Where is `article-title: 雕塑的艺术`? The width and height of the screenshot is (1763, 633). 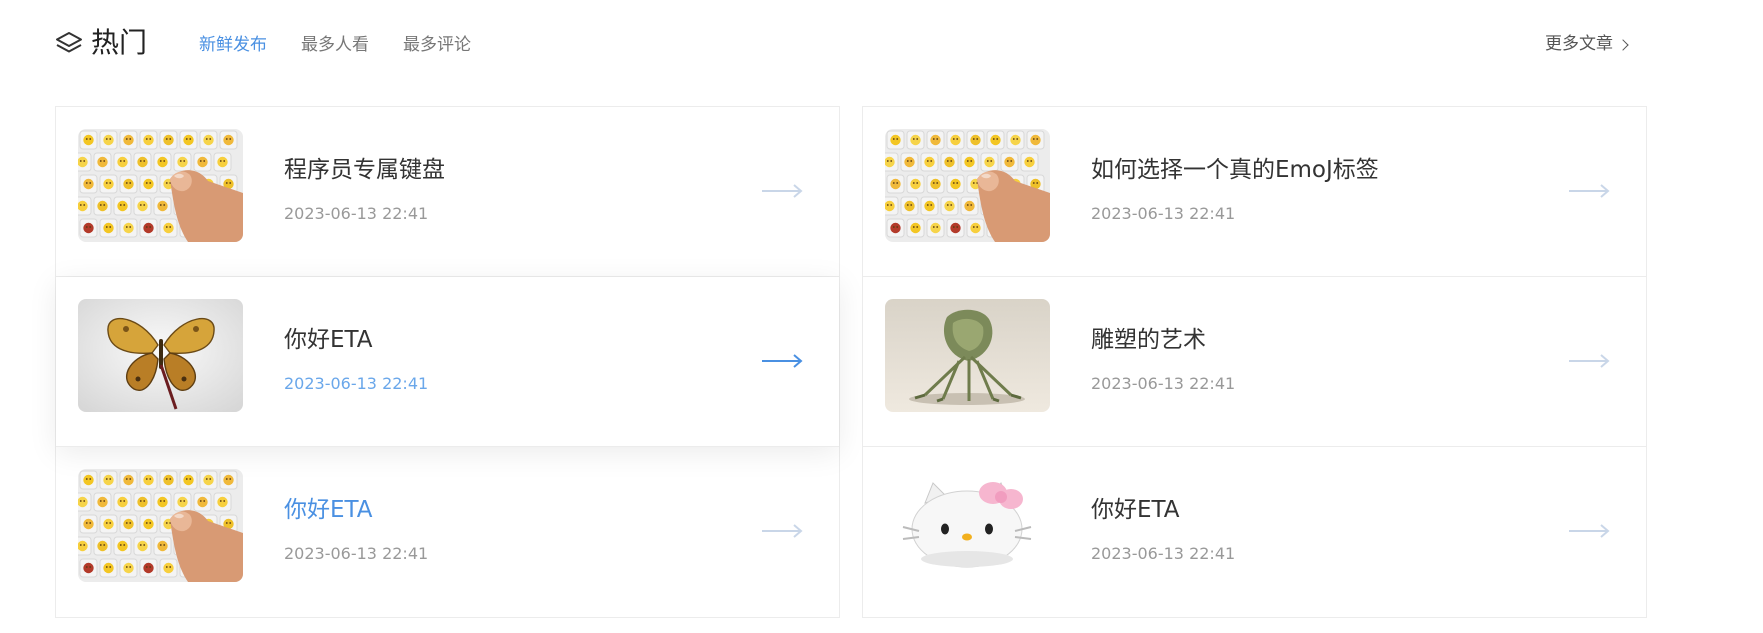
article-title: 雕塑的艺术 is located at coordinates (1148, 340).